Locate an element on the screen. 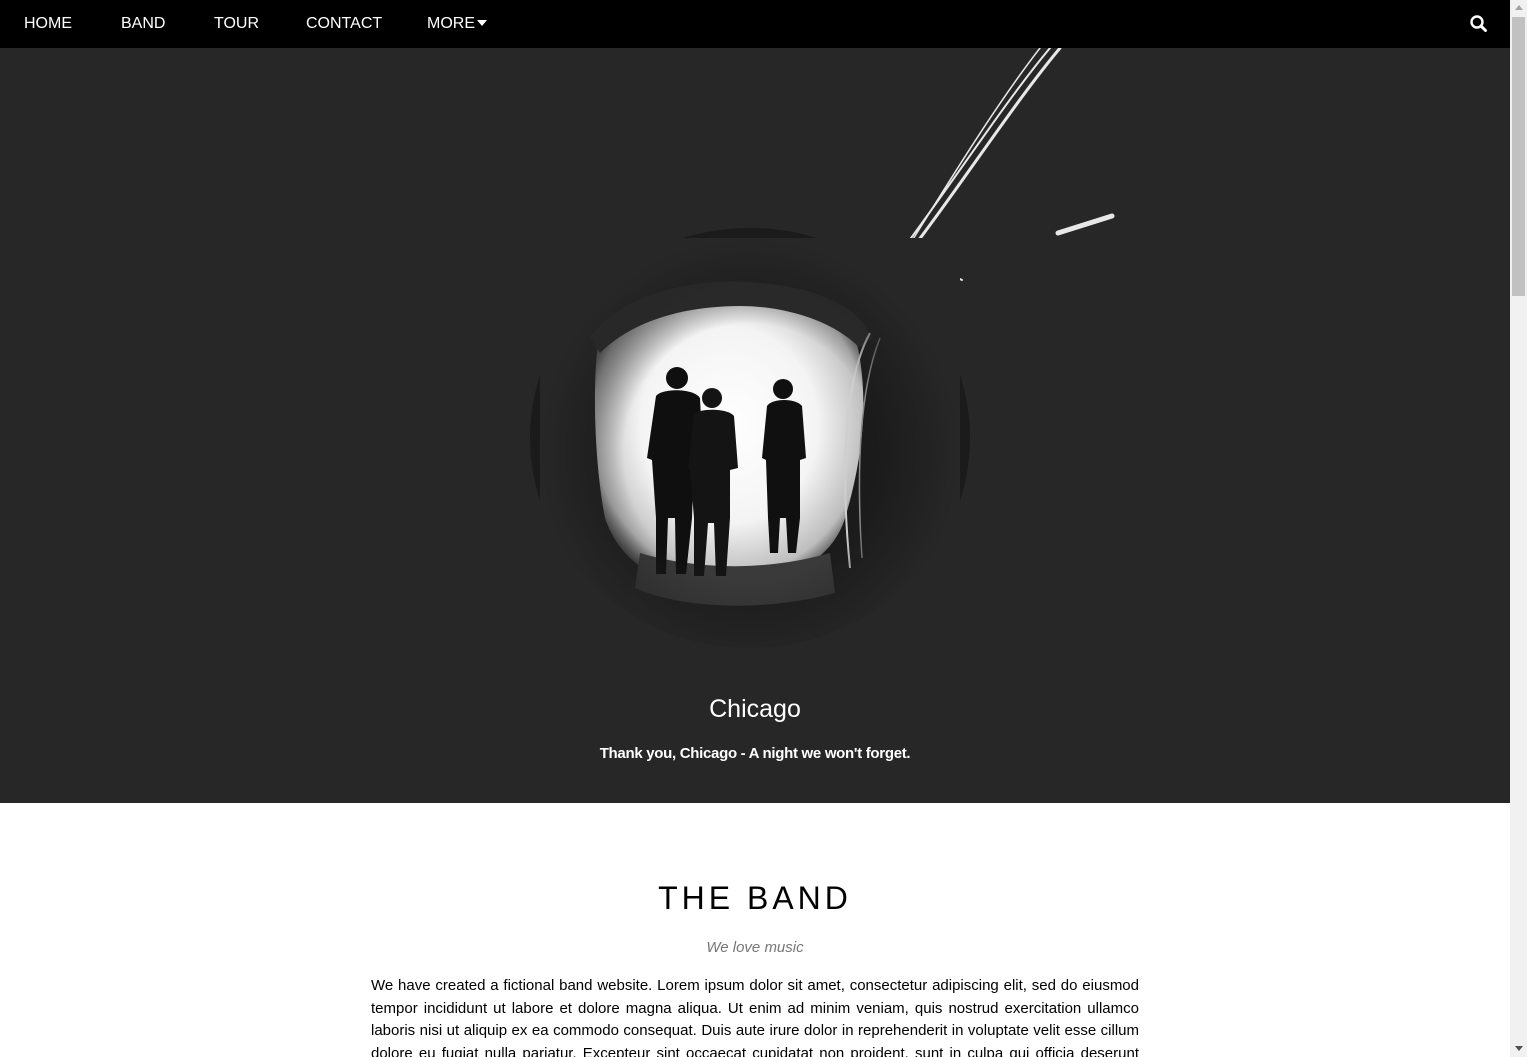 This screenshot has height=1057, width=1527. band-section-tagline: We love music is located at coordinates (755, 947).